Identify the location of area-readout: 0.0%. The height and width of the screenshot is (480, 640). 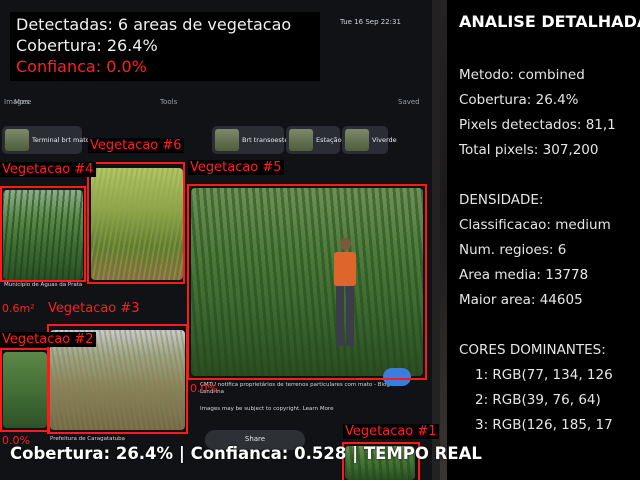
(204, 388).